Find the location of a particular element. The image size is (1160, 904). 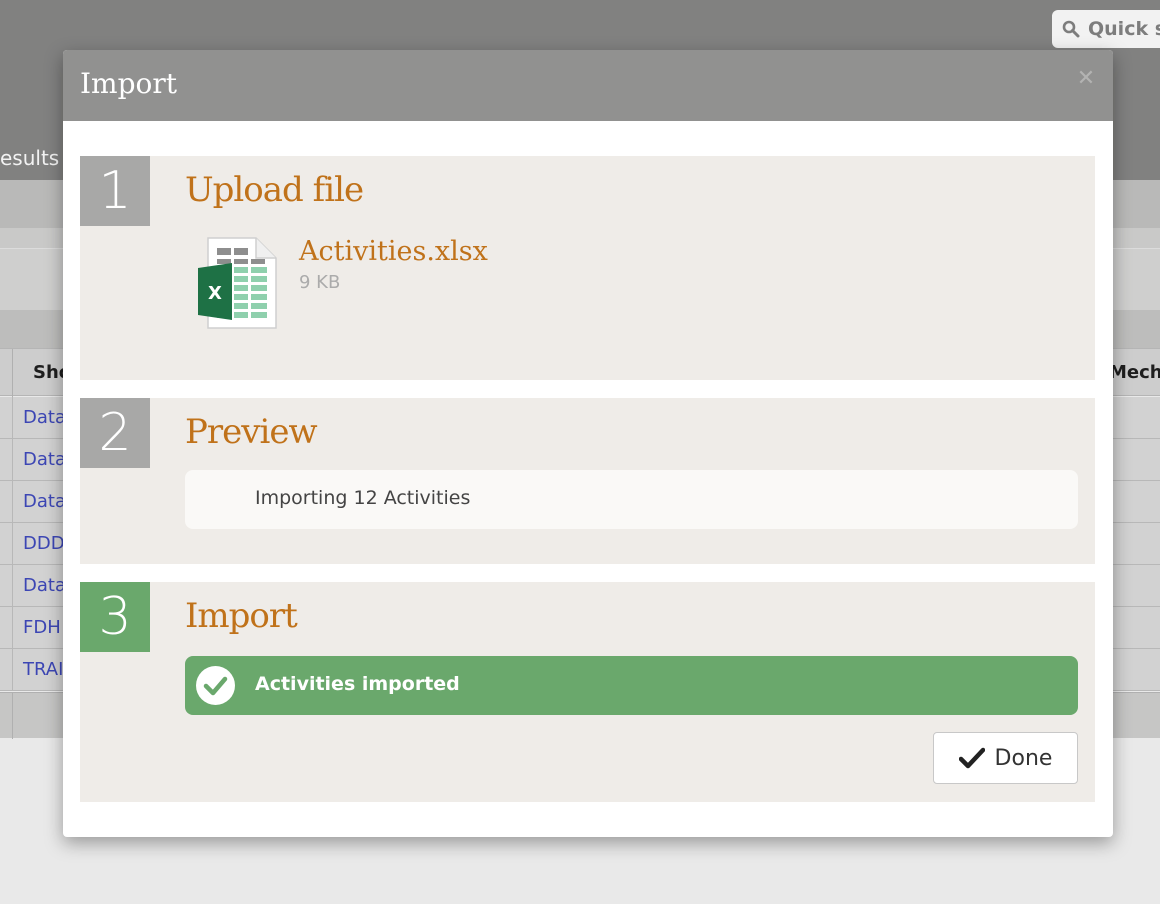

svg-text: X is located at coordinates (215, 293).